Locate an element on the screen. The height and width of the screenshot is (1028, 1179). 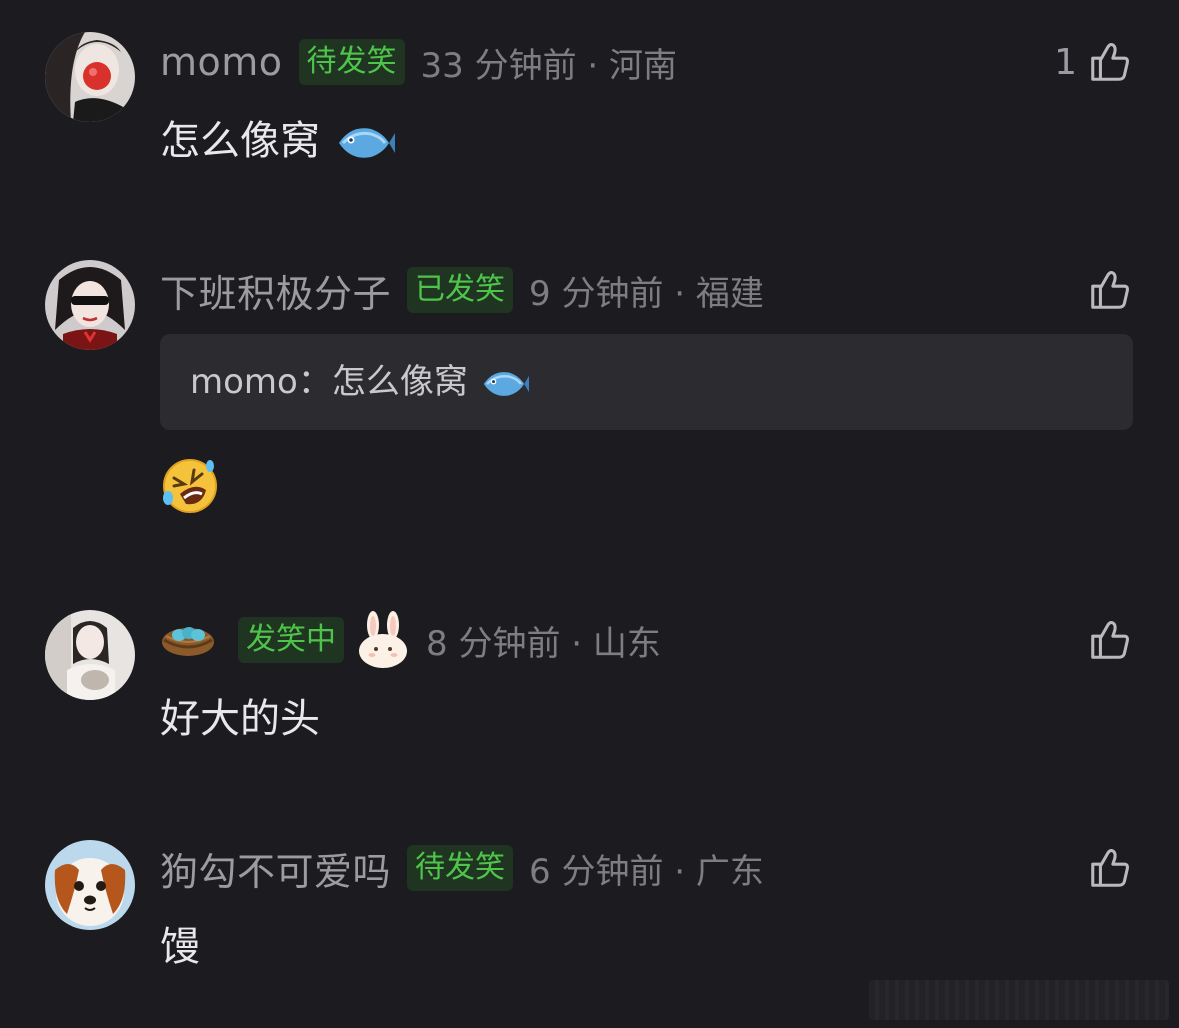
timestamp-location: 6 分钟前 · 广东 is located at coordinates (646, 871).